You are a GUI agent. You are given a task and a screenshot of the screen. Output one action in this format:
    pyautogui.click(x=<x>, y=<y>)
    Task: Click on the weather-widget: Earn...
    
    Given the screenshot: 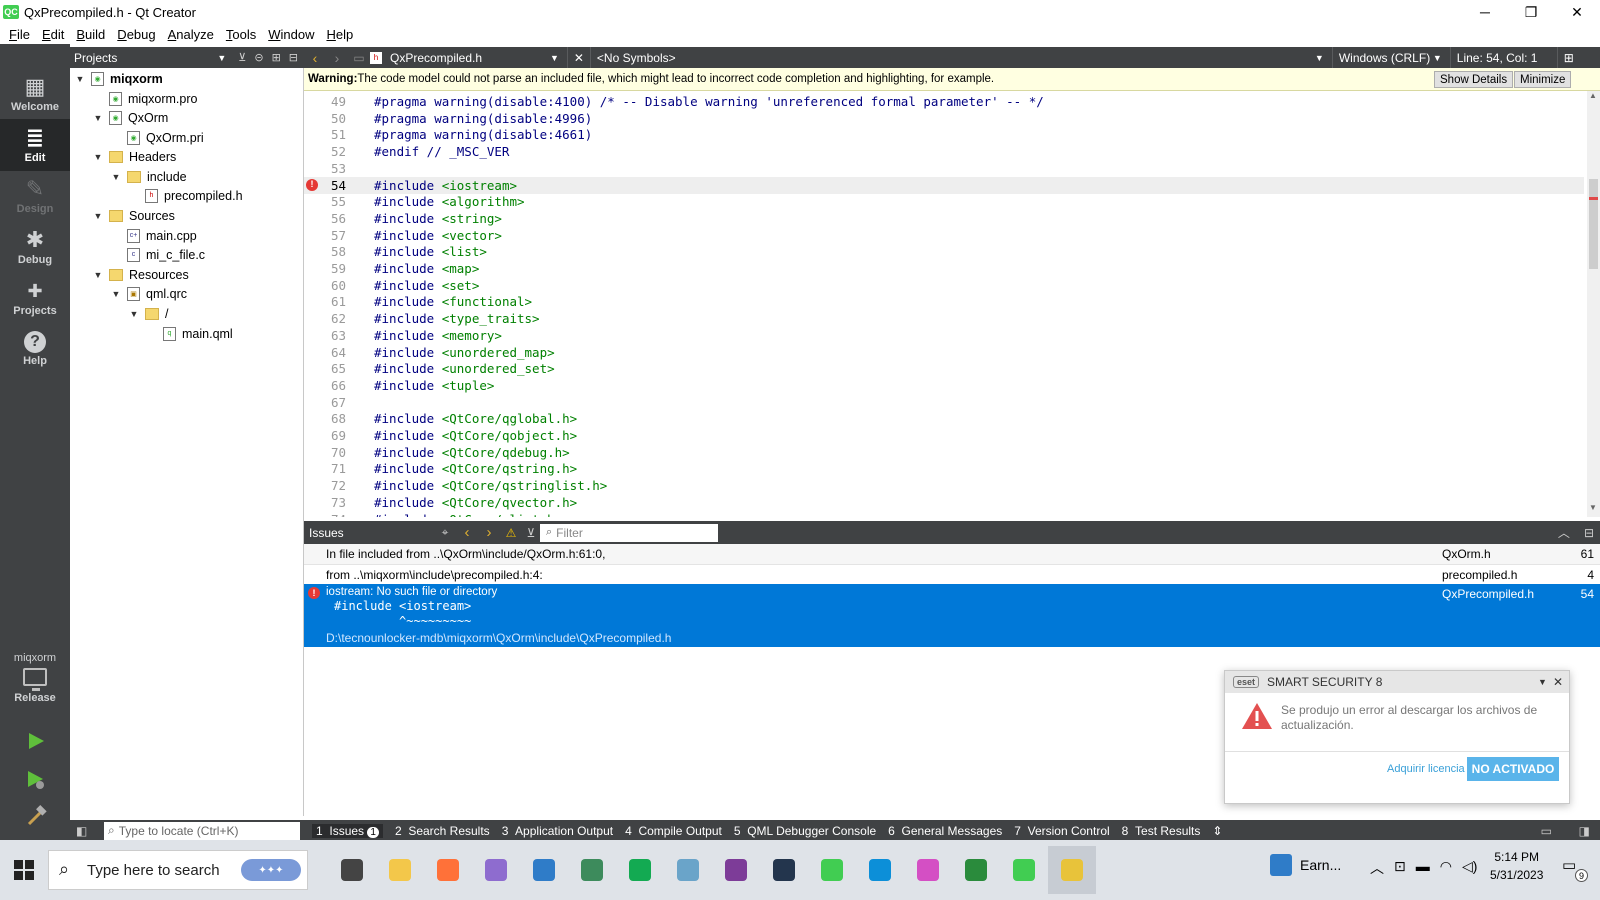 What is the action you would take?
    pyautogui.click(x=1305, y=865)
    